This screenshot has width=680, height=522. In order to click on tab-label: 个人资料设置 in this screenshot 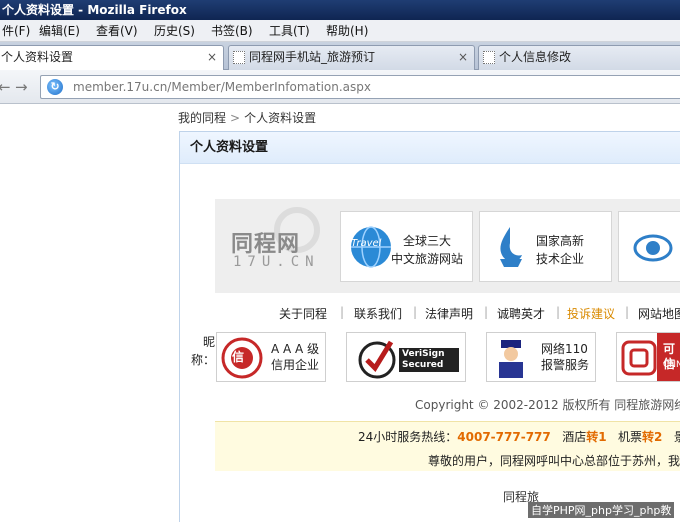, I will do `click(37, 57)`.